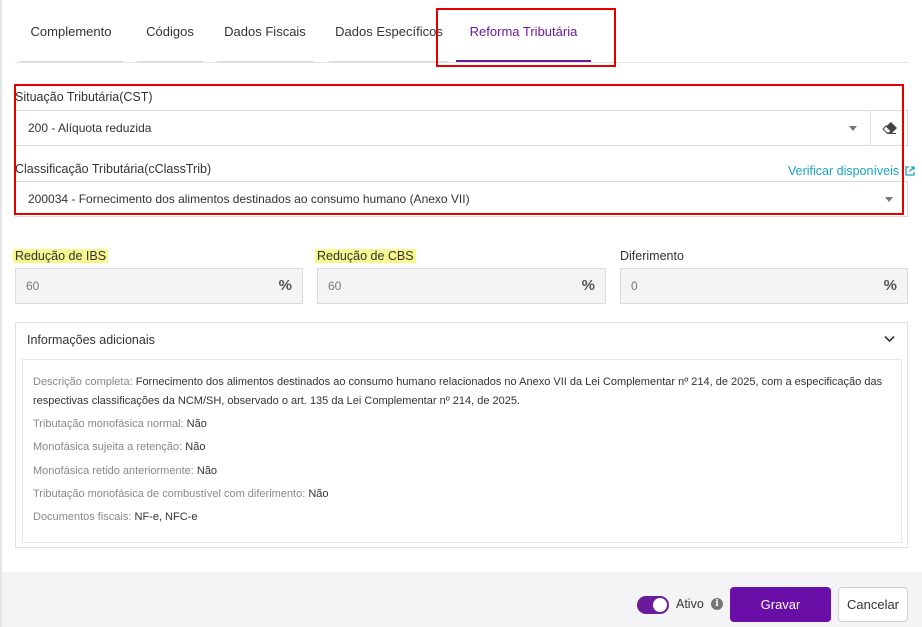  I want to click on info-row-documentos: Documentos fiscais: NF-e, NFC-e, so click(115, 517).